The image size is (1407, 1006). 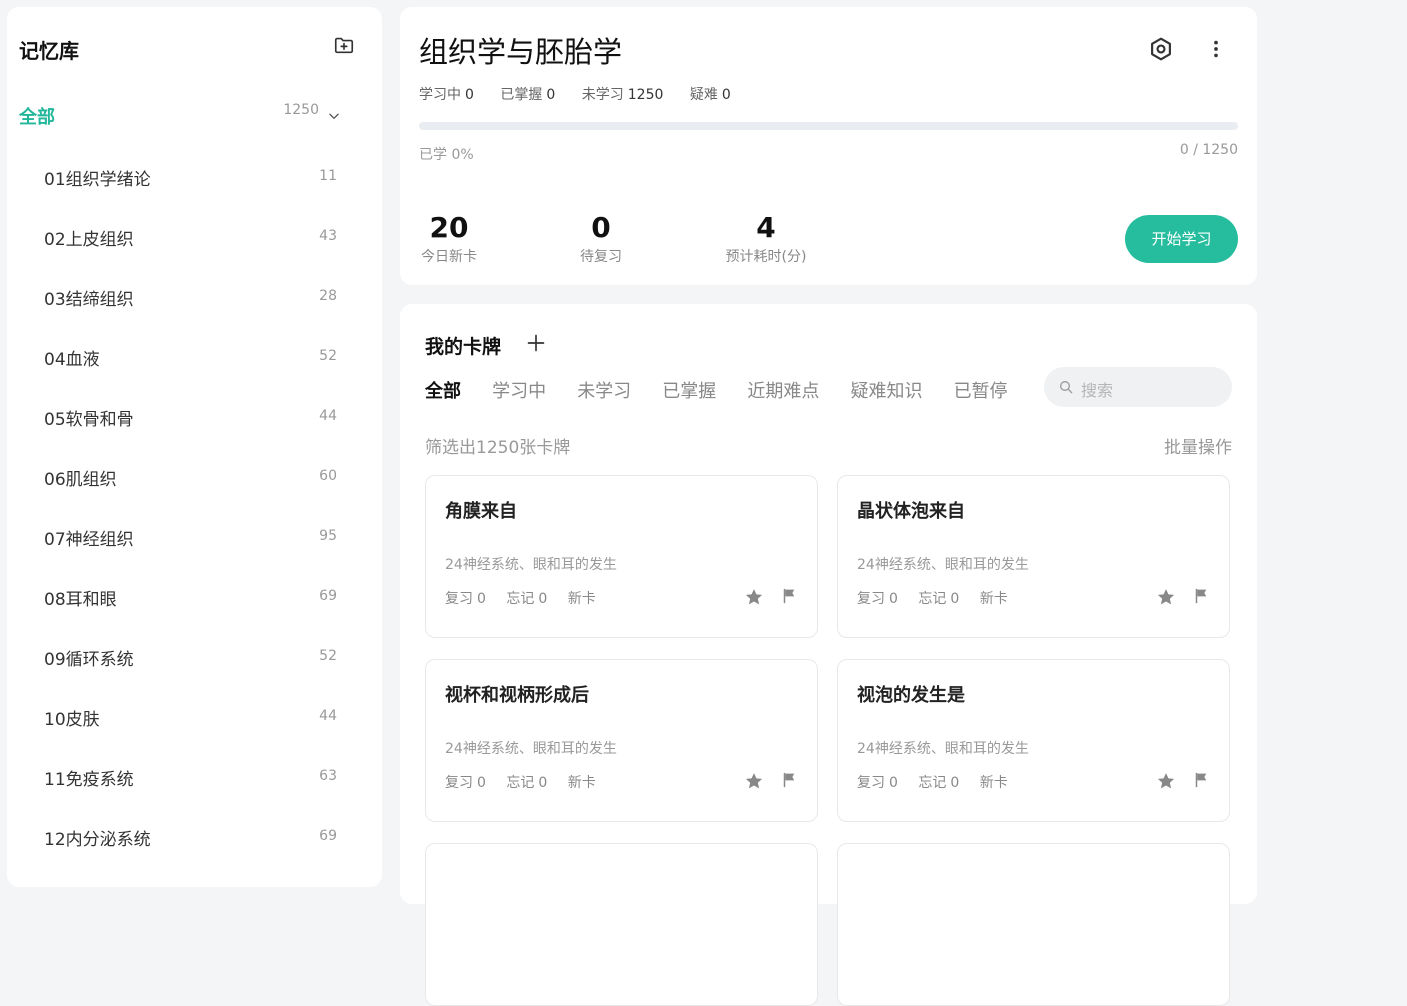 What do you see at coordinates (194, 243) in the screenshot?
I see `category-item: 02上皮组织 43` at bounding box center [194, 243].